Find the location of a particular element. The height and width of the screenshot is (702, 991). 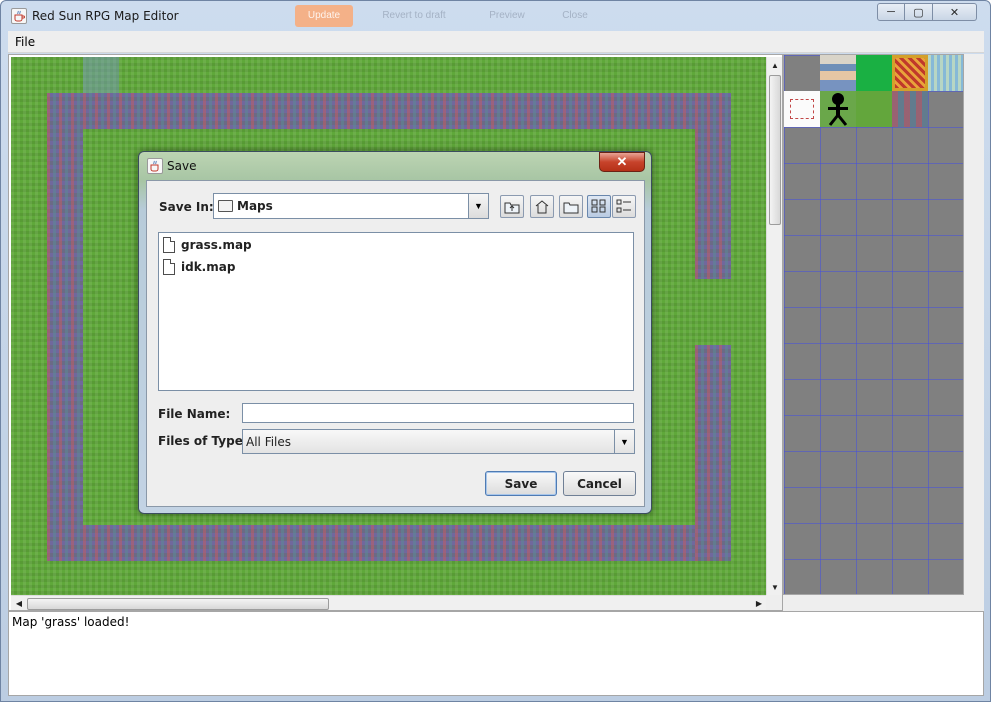

map-vertical-scrollbar: ▲ ▼ is located at coordinates (774, 326).